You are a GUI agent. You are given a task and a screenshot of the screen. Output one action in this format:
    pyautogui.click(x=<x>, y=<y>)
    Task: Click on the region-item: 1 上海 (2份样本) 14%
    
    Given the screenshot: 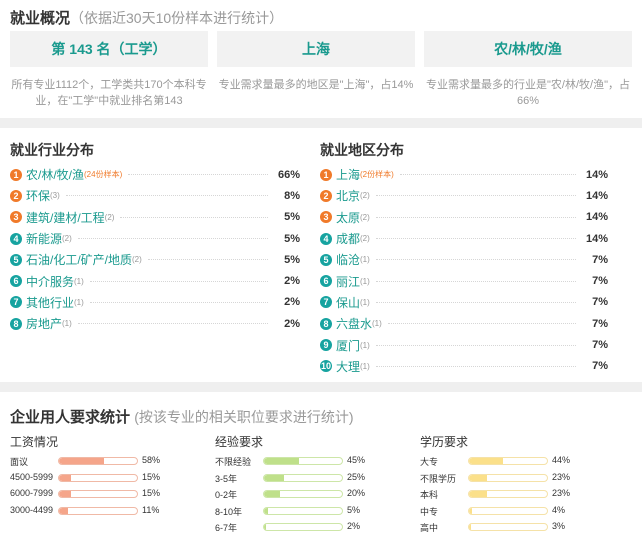 What is the action you would take?
    pyautogui.click(x=464, y=174)
    